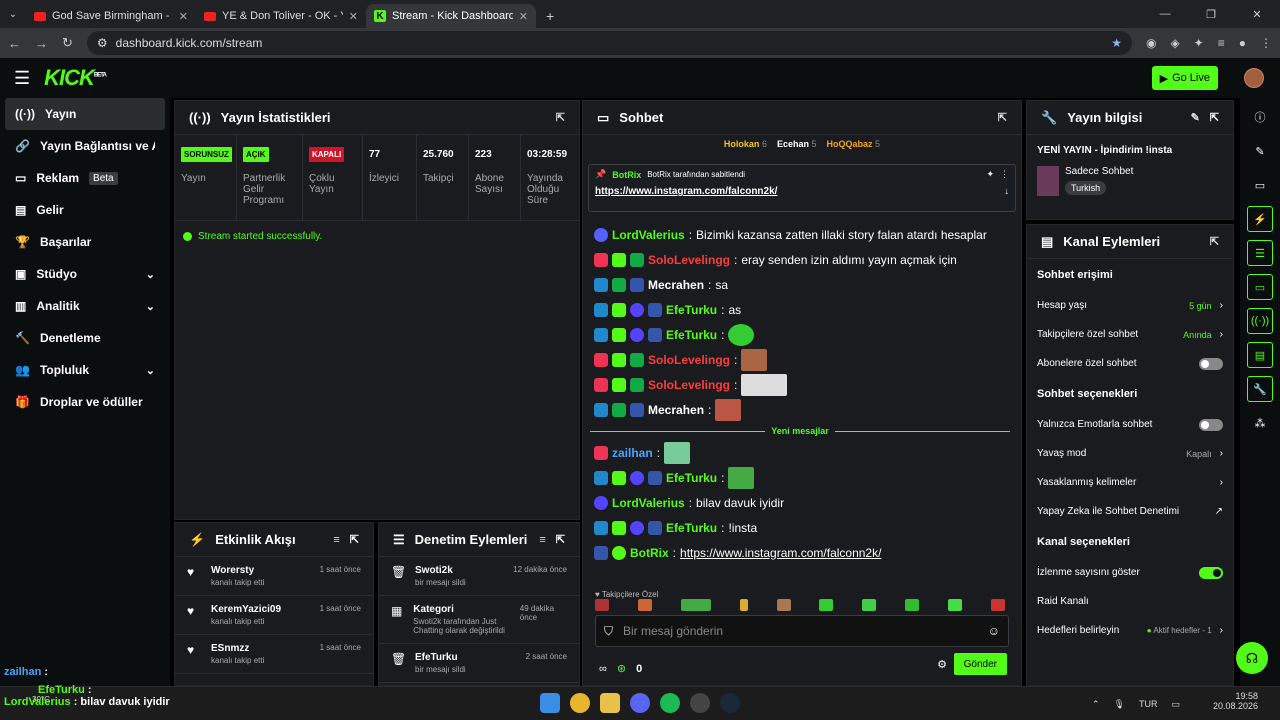 This screenshot has width=1280, height=720. I want to click on window-close-button: ✕, so click(1257, 14).